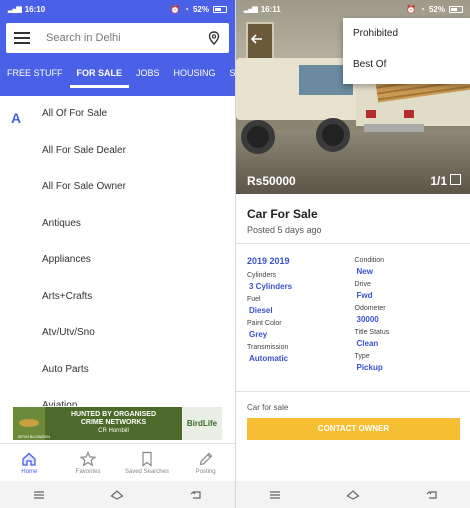 The image size is (470, 508). What do you see at coordinates (353, 429) in the screenshot?
I see `contact-owner-button: CONTACT OWNER` at bounding box center [353, 429].